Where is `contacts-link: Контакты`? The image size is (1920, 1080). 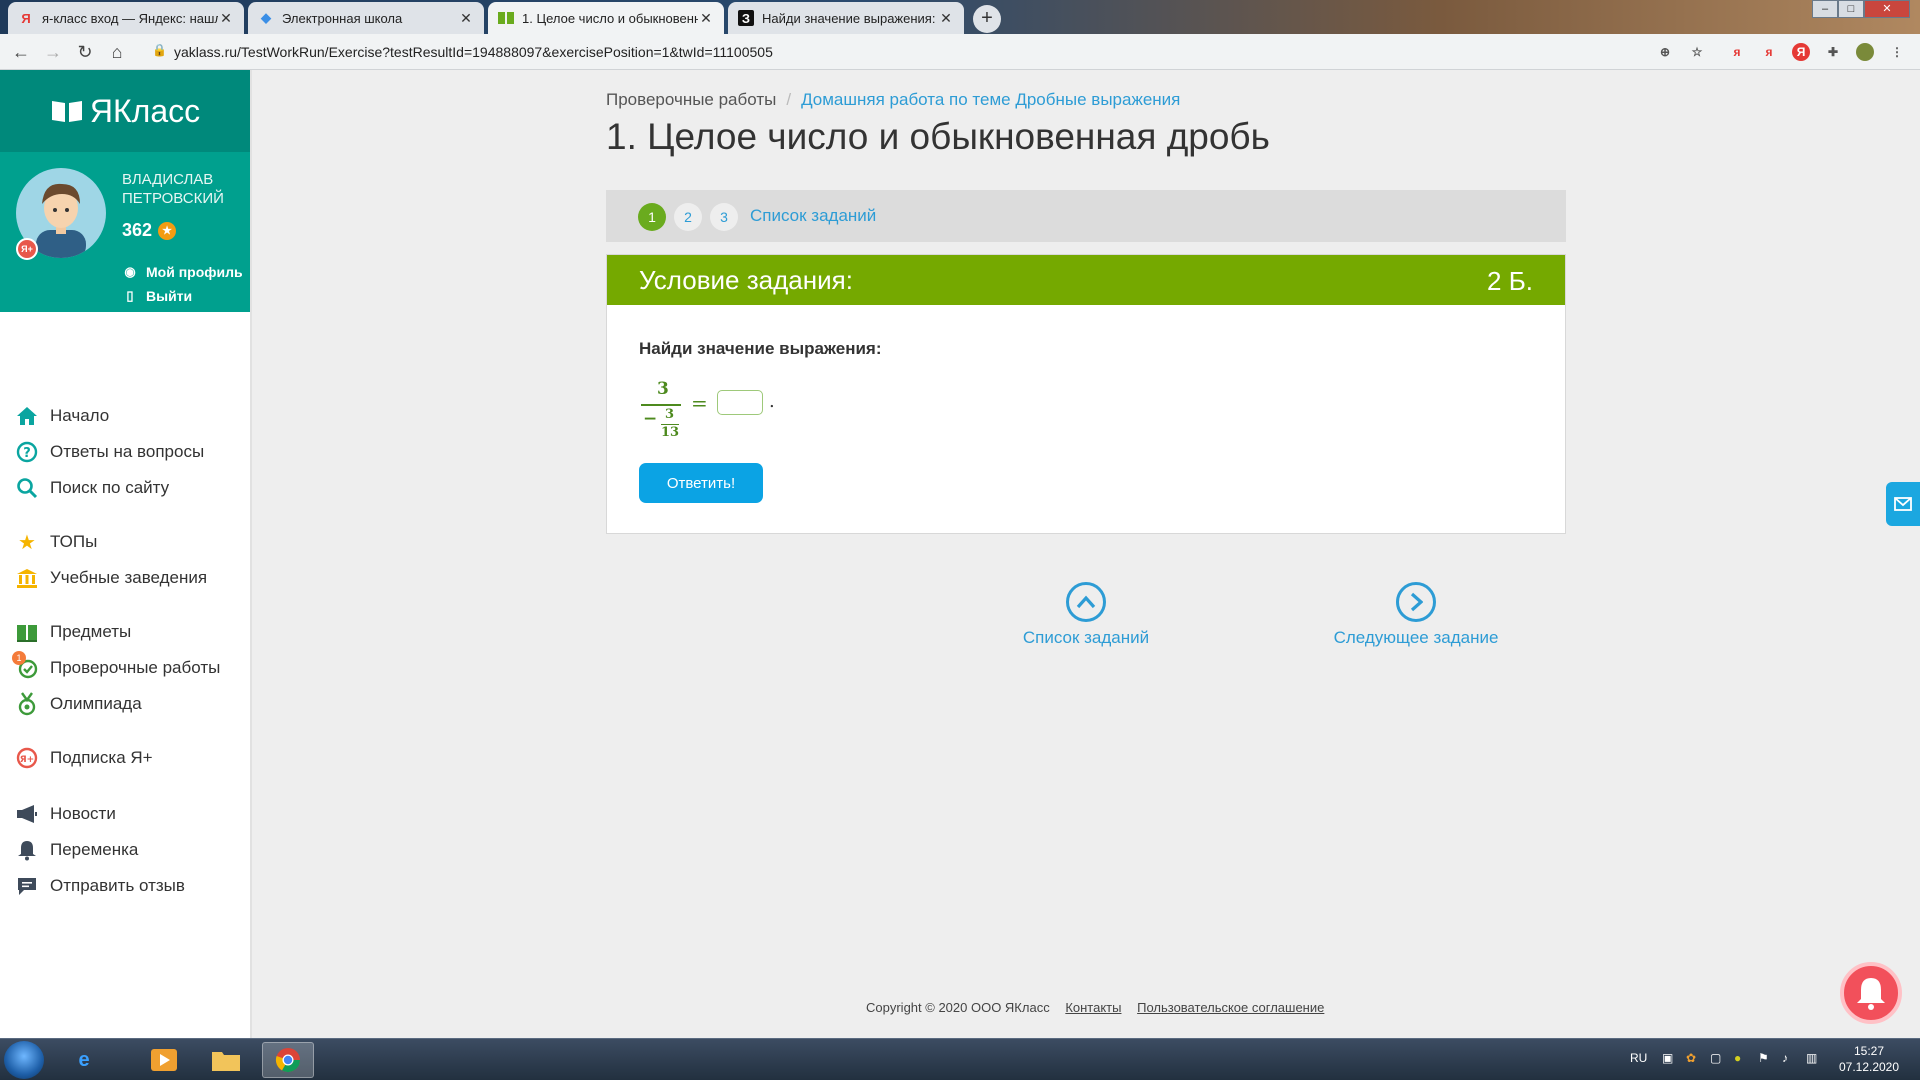
contacts-link: Контакты is located at coordinates (1093, 1007).